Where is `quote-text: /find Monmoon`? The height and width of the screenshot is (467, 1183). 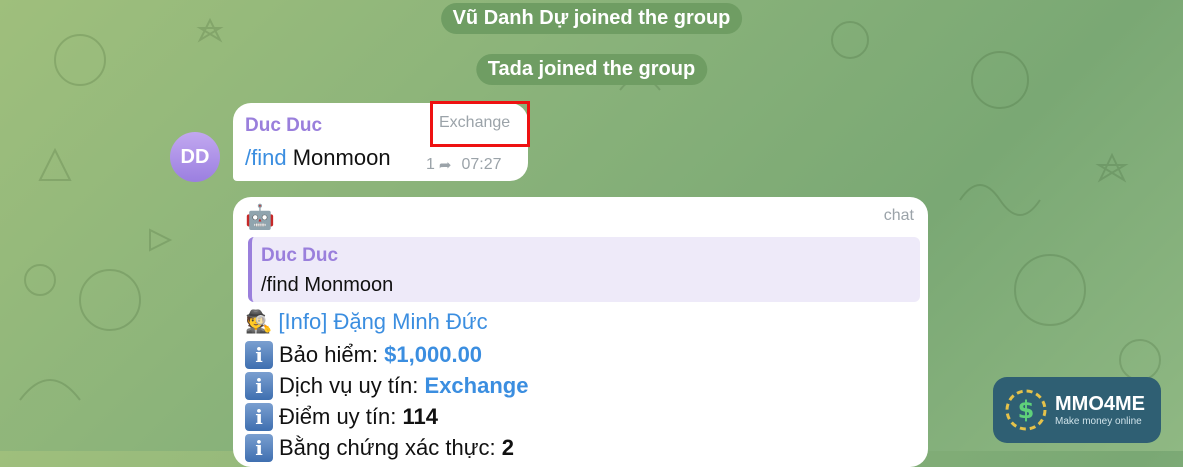
quote-text: /find Monmoon is located at coordinates (327, 285).